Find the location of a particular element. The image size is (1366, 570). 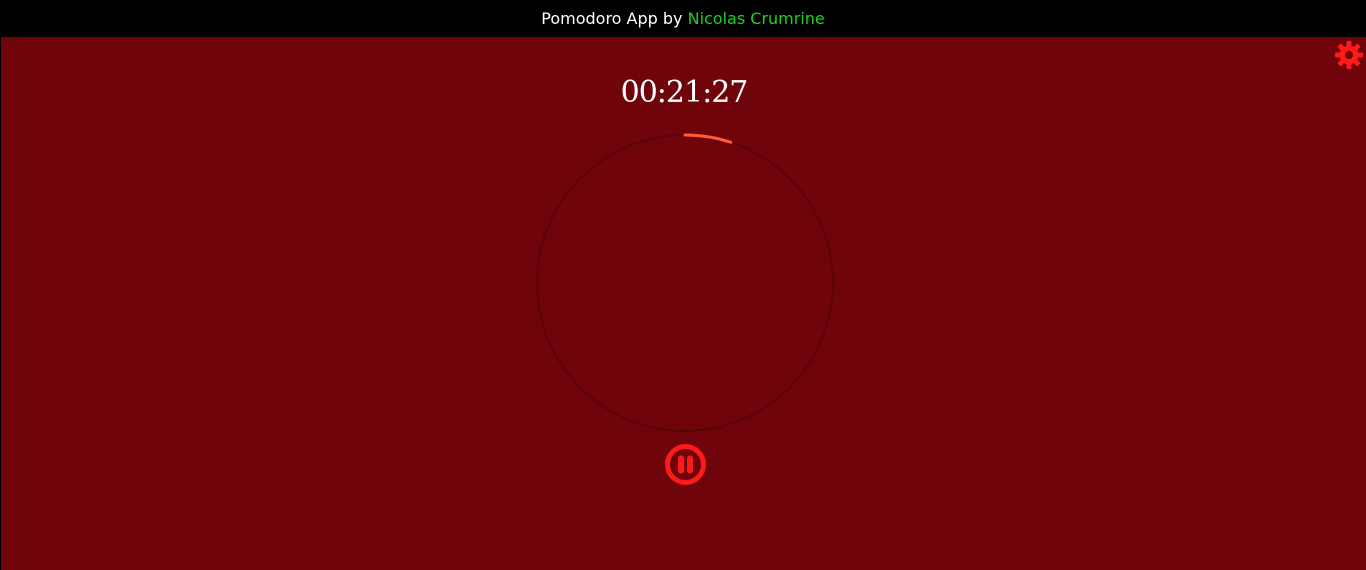

header-title: Pomodoro App by is located at coordinates (614, 18).